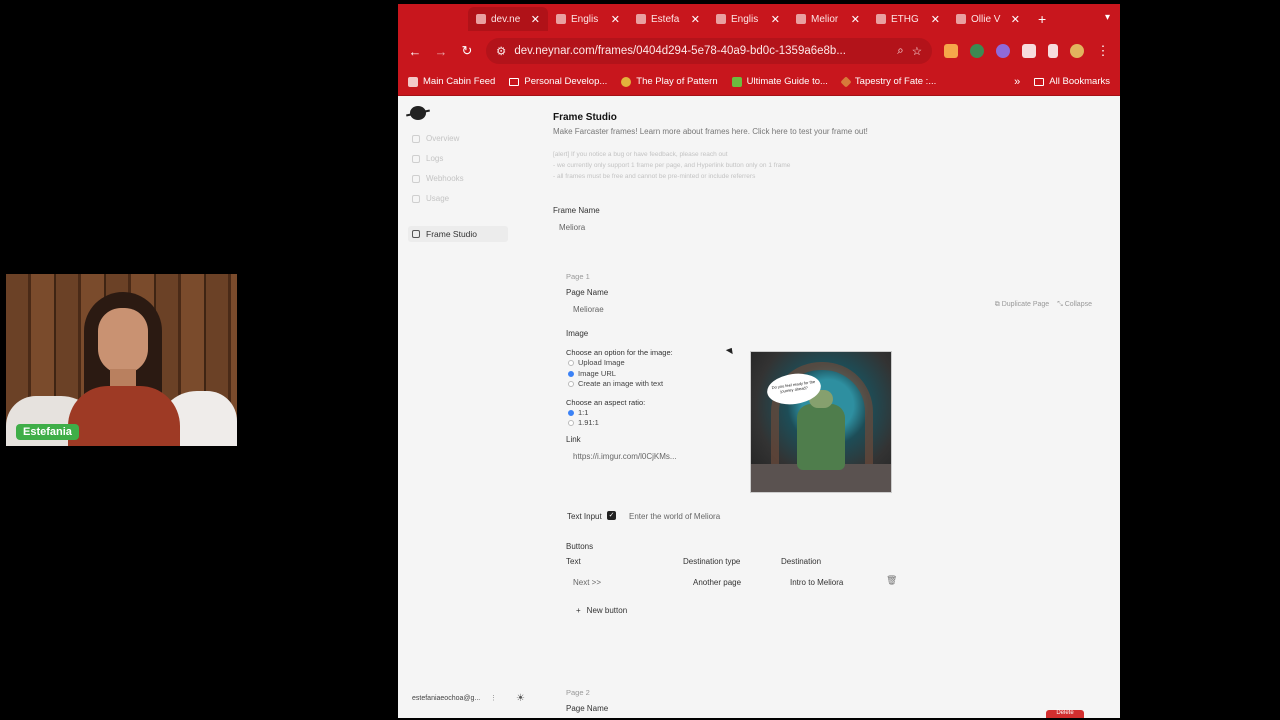 The height and width of the screenshot is (720, 1280). I want to click on button-text-input: Next >>, so click(587, 582).